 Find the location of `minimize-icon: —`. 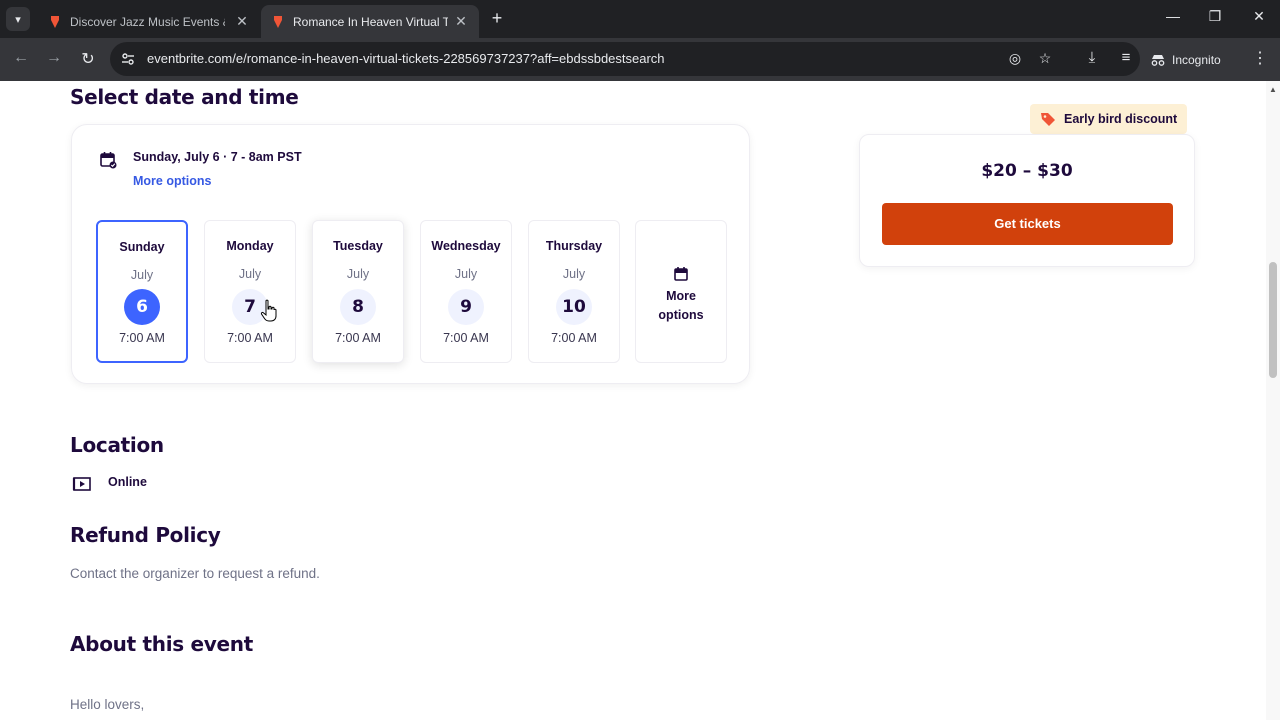

minimize-icon: — is located at coordinates (1173, 16).